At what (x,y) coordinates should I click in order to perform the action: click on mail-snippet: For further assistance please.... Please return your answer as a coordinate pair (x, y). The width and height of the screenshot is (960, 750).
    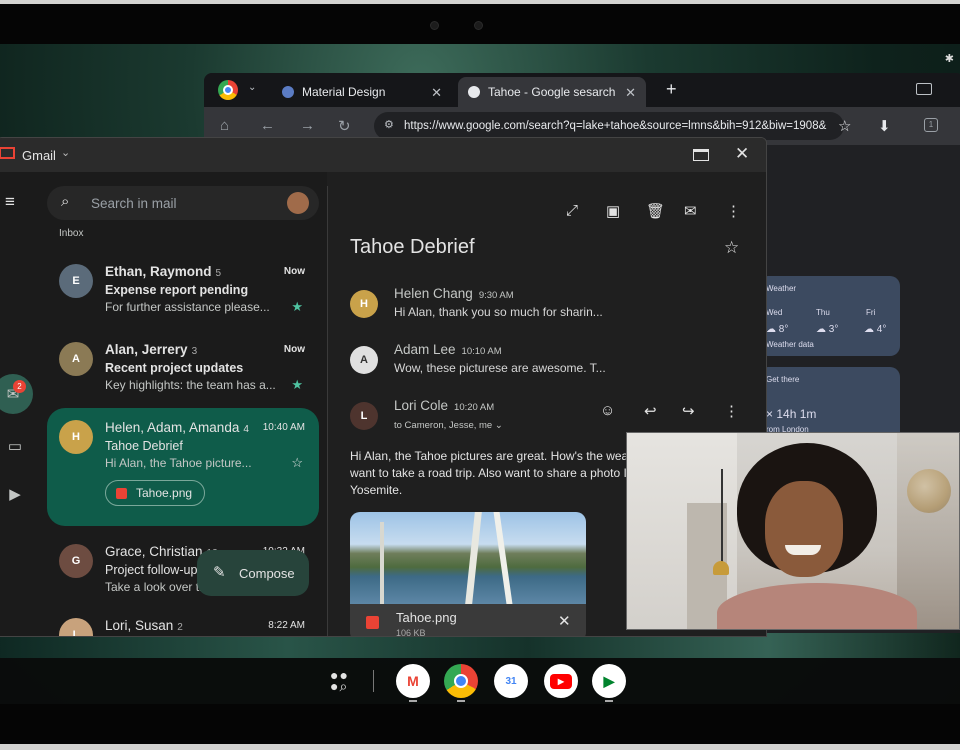
    Looking at the image, I should click on (187, 307).